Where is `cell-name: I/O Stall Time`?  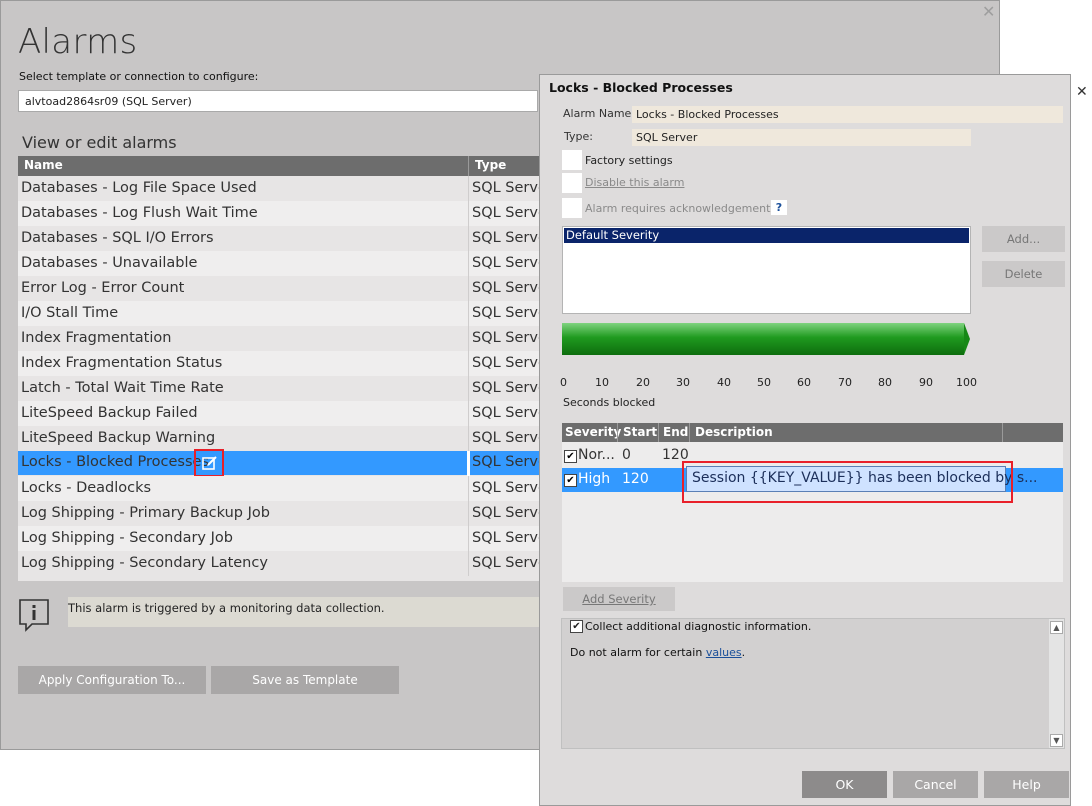 cell-name: I/O Stall Time is located at coordinates (70, 313).